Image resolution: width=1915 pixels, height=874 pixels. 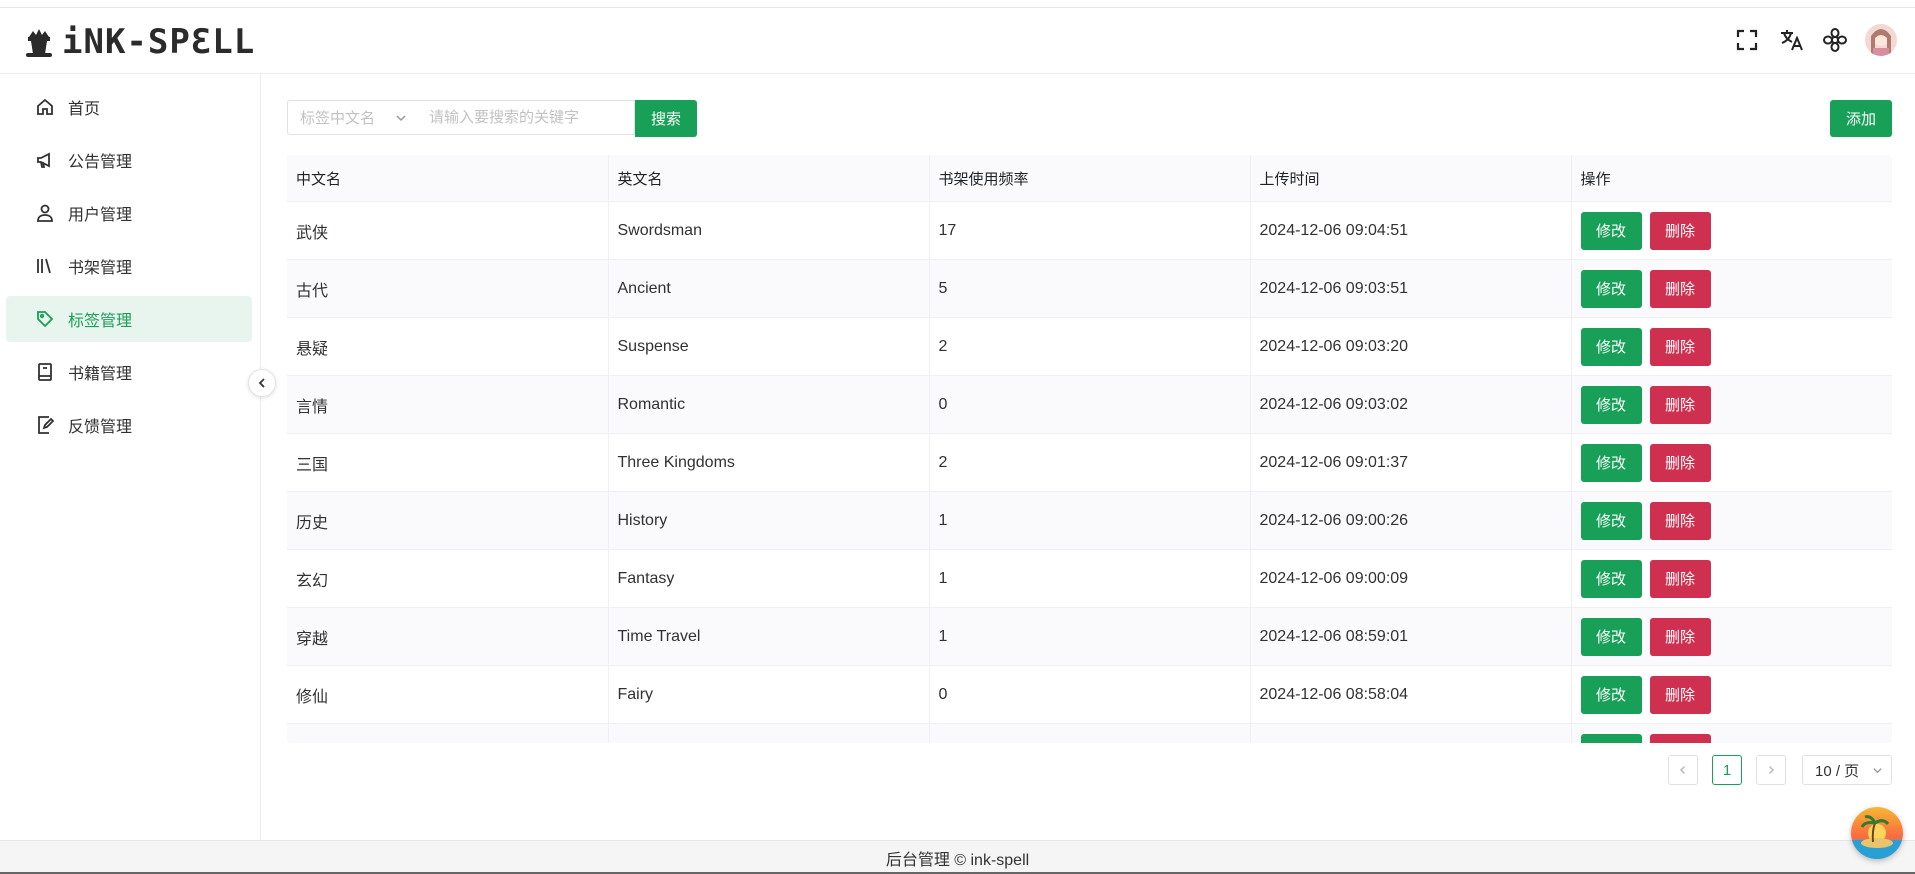 I want to click on table-row: 三国 Three Kingdoms 2 2024-12-06 09:01:37 修改 删除, so click(x=1089, y=462).